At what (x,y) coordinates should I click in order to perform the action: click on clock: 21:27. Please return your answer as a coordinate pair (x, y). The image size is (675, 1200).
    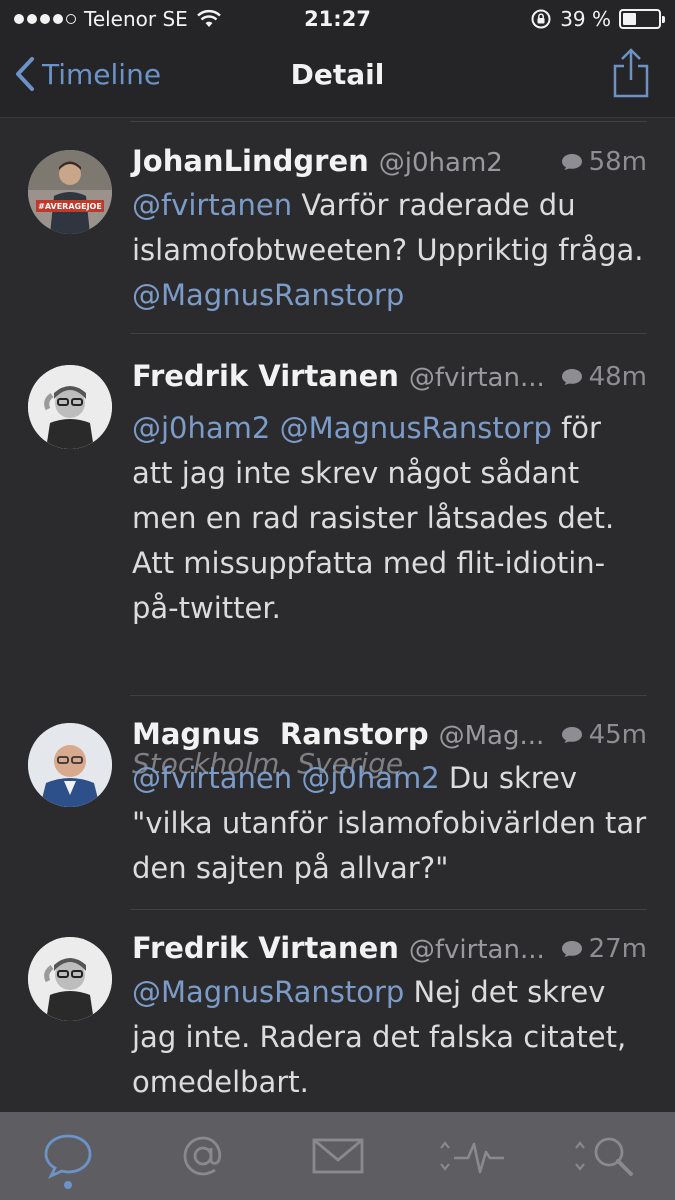
    Looking at the image, I should click on (337, 19).